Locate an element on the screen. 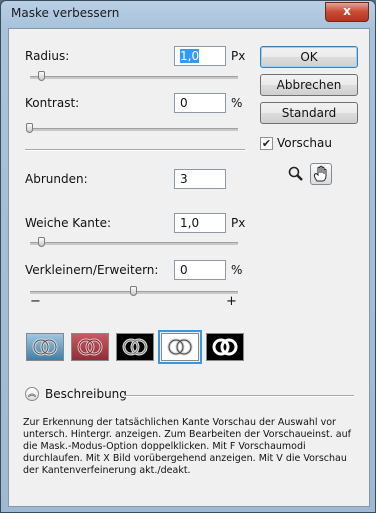 The height and width of the screenshot is (513, 376). quick-mask-mode-thumbnail is located at coordinates (90, 347).